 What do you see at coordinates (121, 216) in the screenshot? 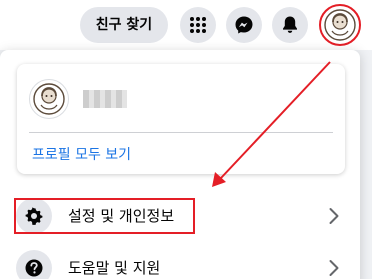
I see `menu-item-label: 설정 및 개인정보` at bounding box center [121, 216].